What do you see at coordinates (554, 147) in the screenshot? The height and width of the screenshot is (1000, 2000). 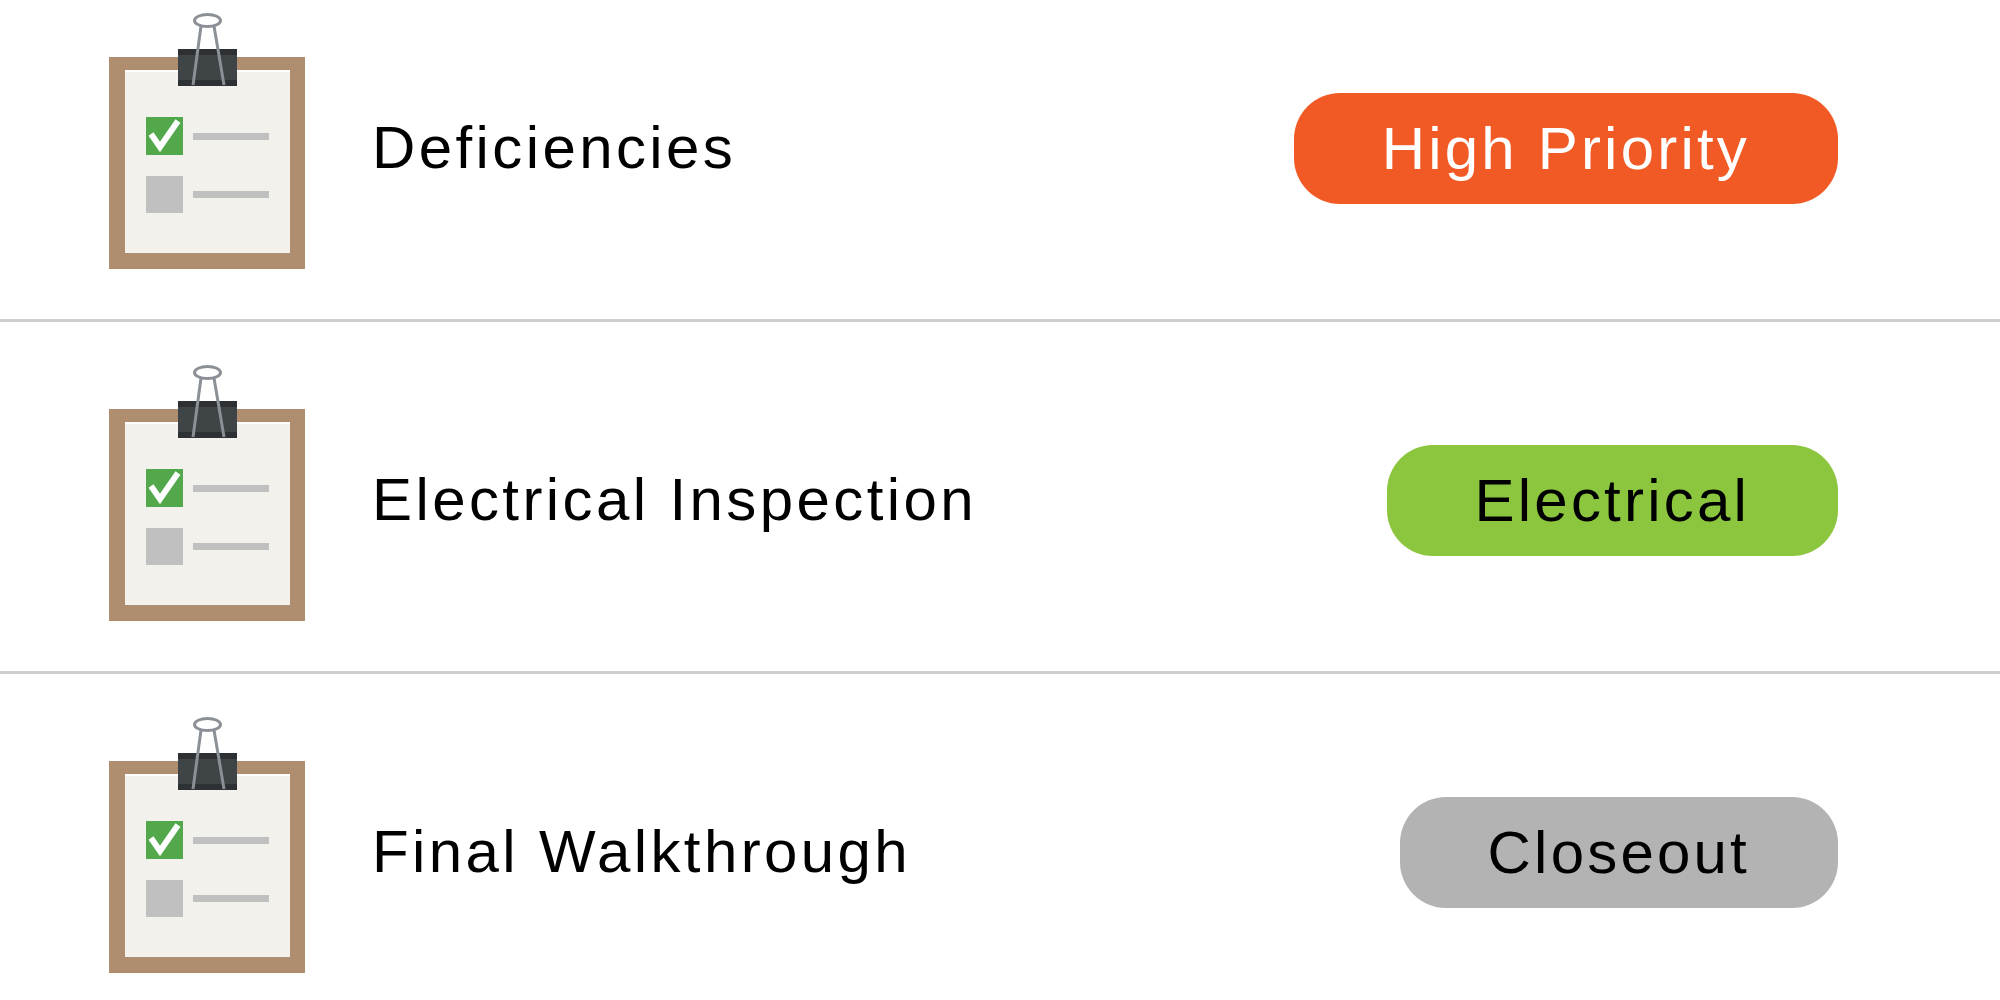 I see `checklist-title: Deficiencies` at bounding box center [554, 147].